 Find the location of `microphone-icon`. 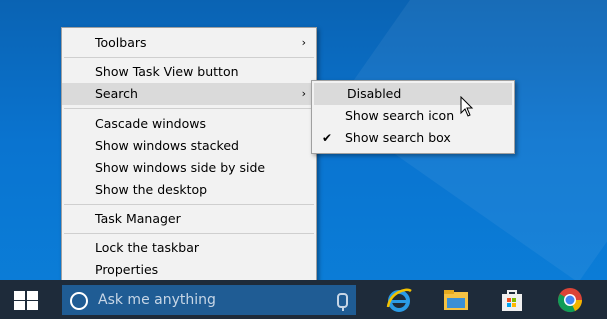

microphone-icon is located at coordinates (342, 300).